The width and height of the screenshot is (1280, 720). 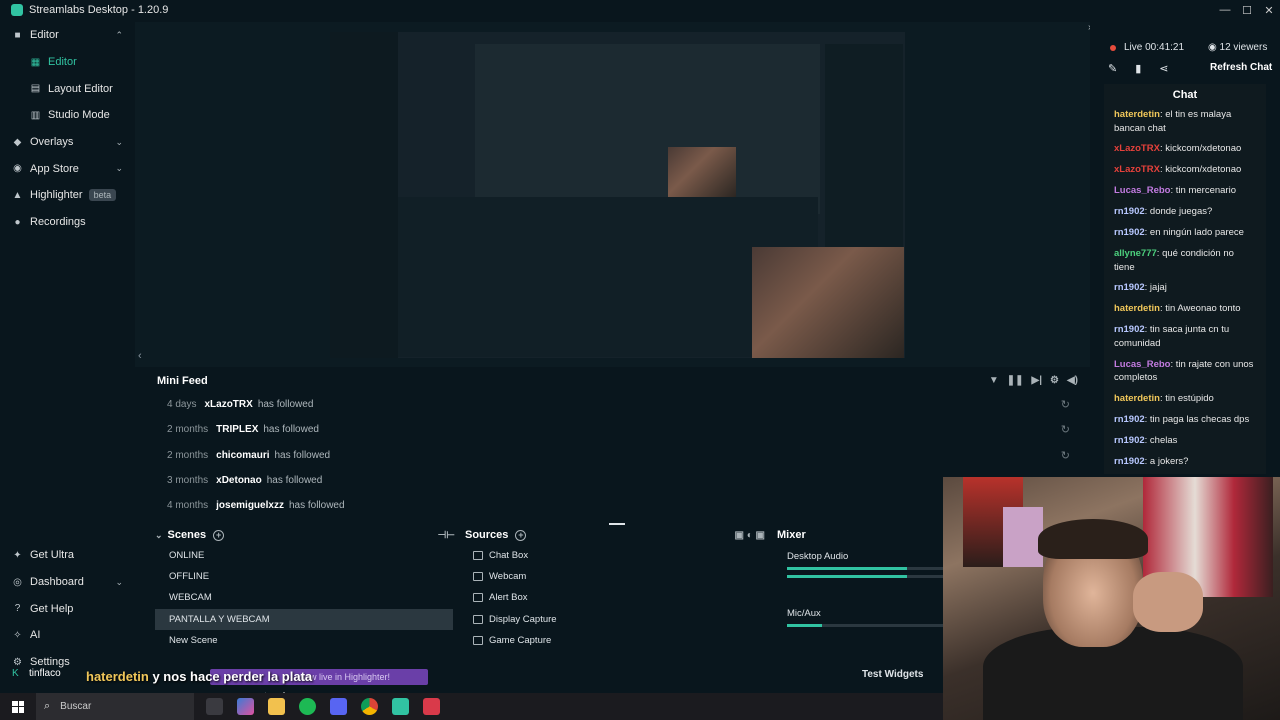 What do you see at coordinates (67, 222) in the screenshot?
I see `nav-recordings: ● Recordings` at bounding box center [67, 222].